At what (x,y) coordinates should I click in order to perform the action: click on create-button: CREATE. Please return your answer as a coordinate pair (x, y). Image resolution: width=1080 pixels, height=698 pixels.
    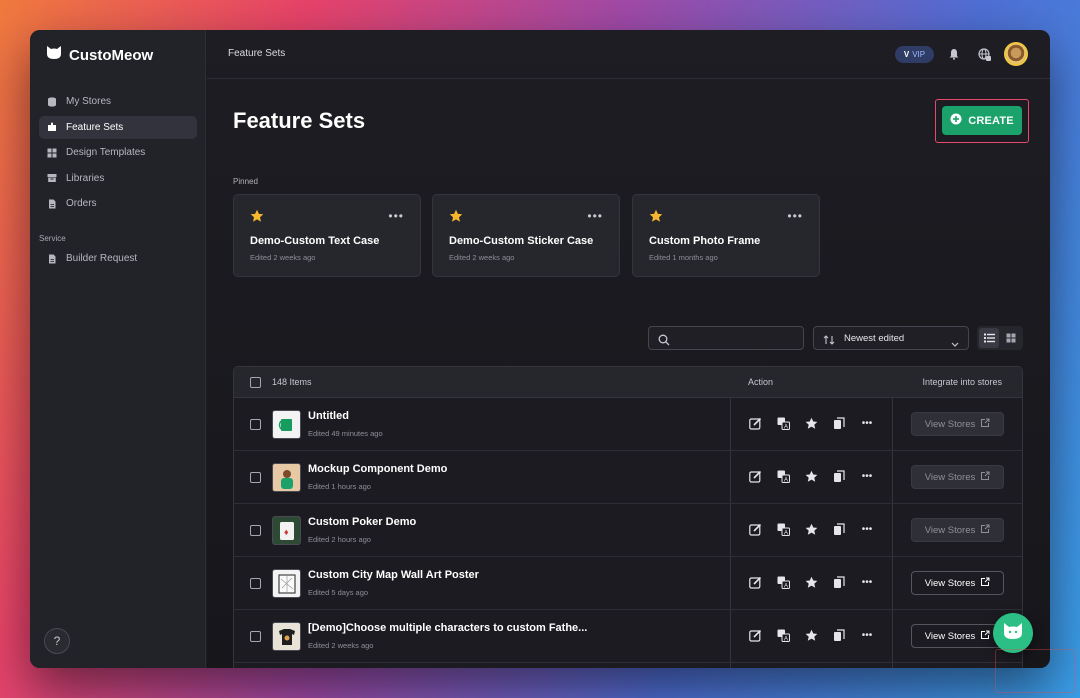
    Looking at the image, I should click on (982, 120).